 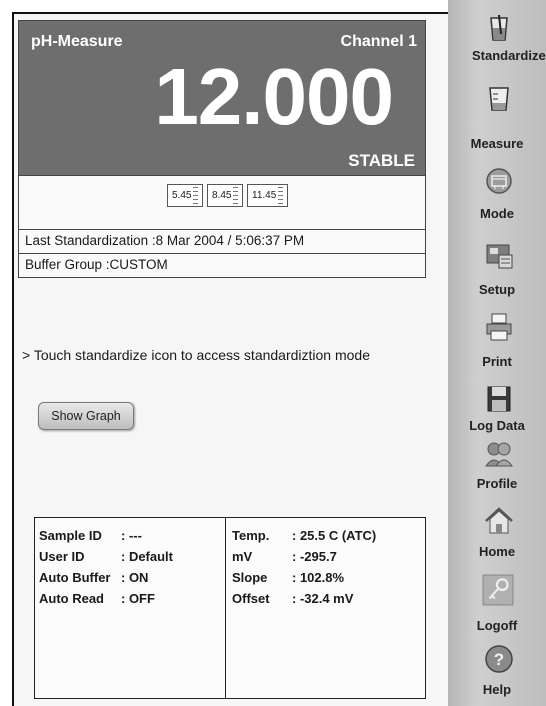 I want to click on sidebar-item-logoff: Logoff, so click(x=497, y=607).